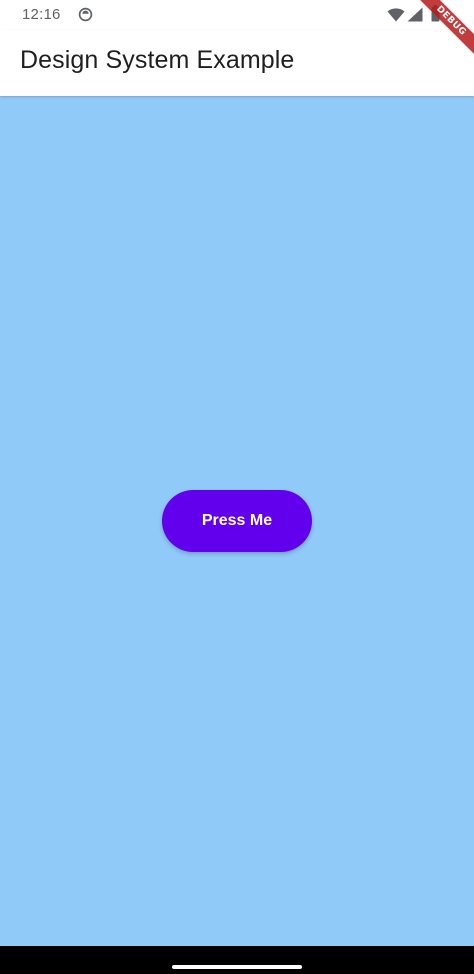  I want to click on signal-icon, so click(415, 14).